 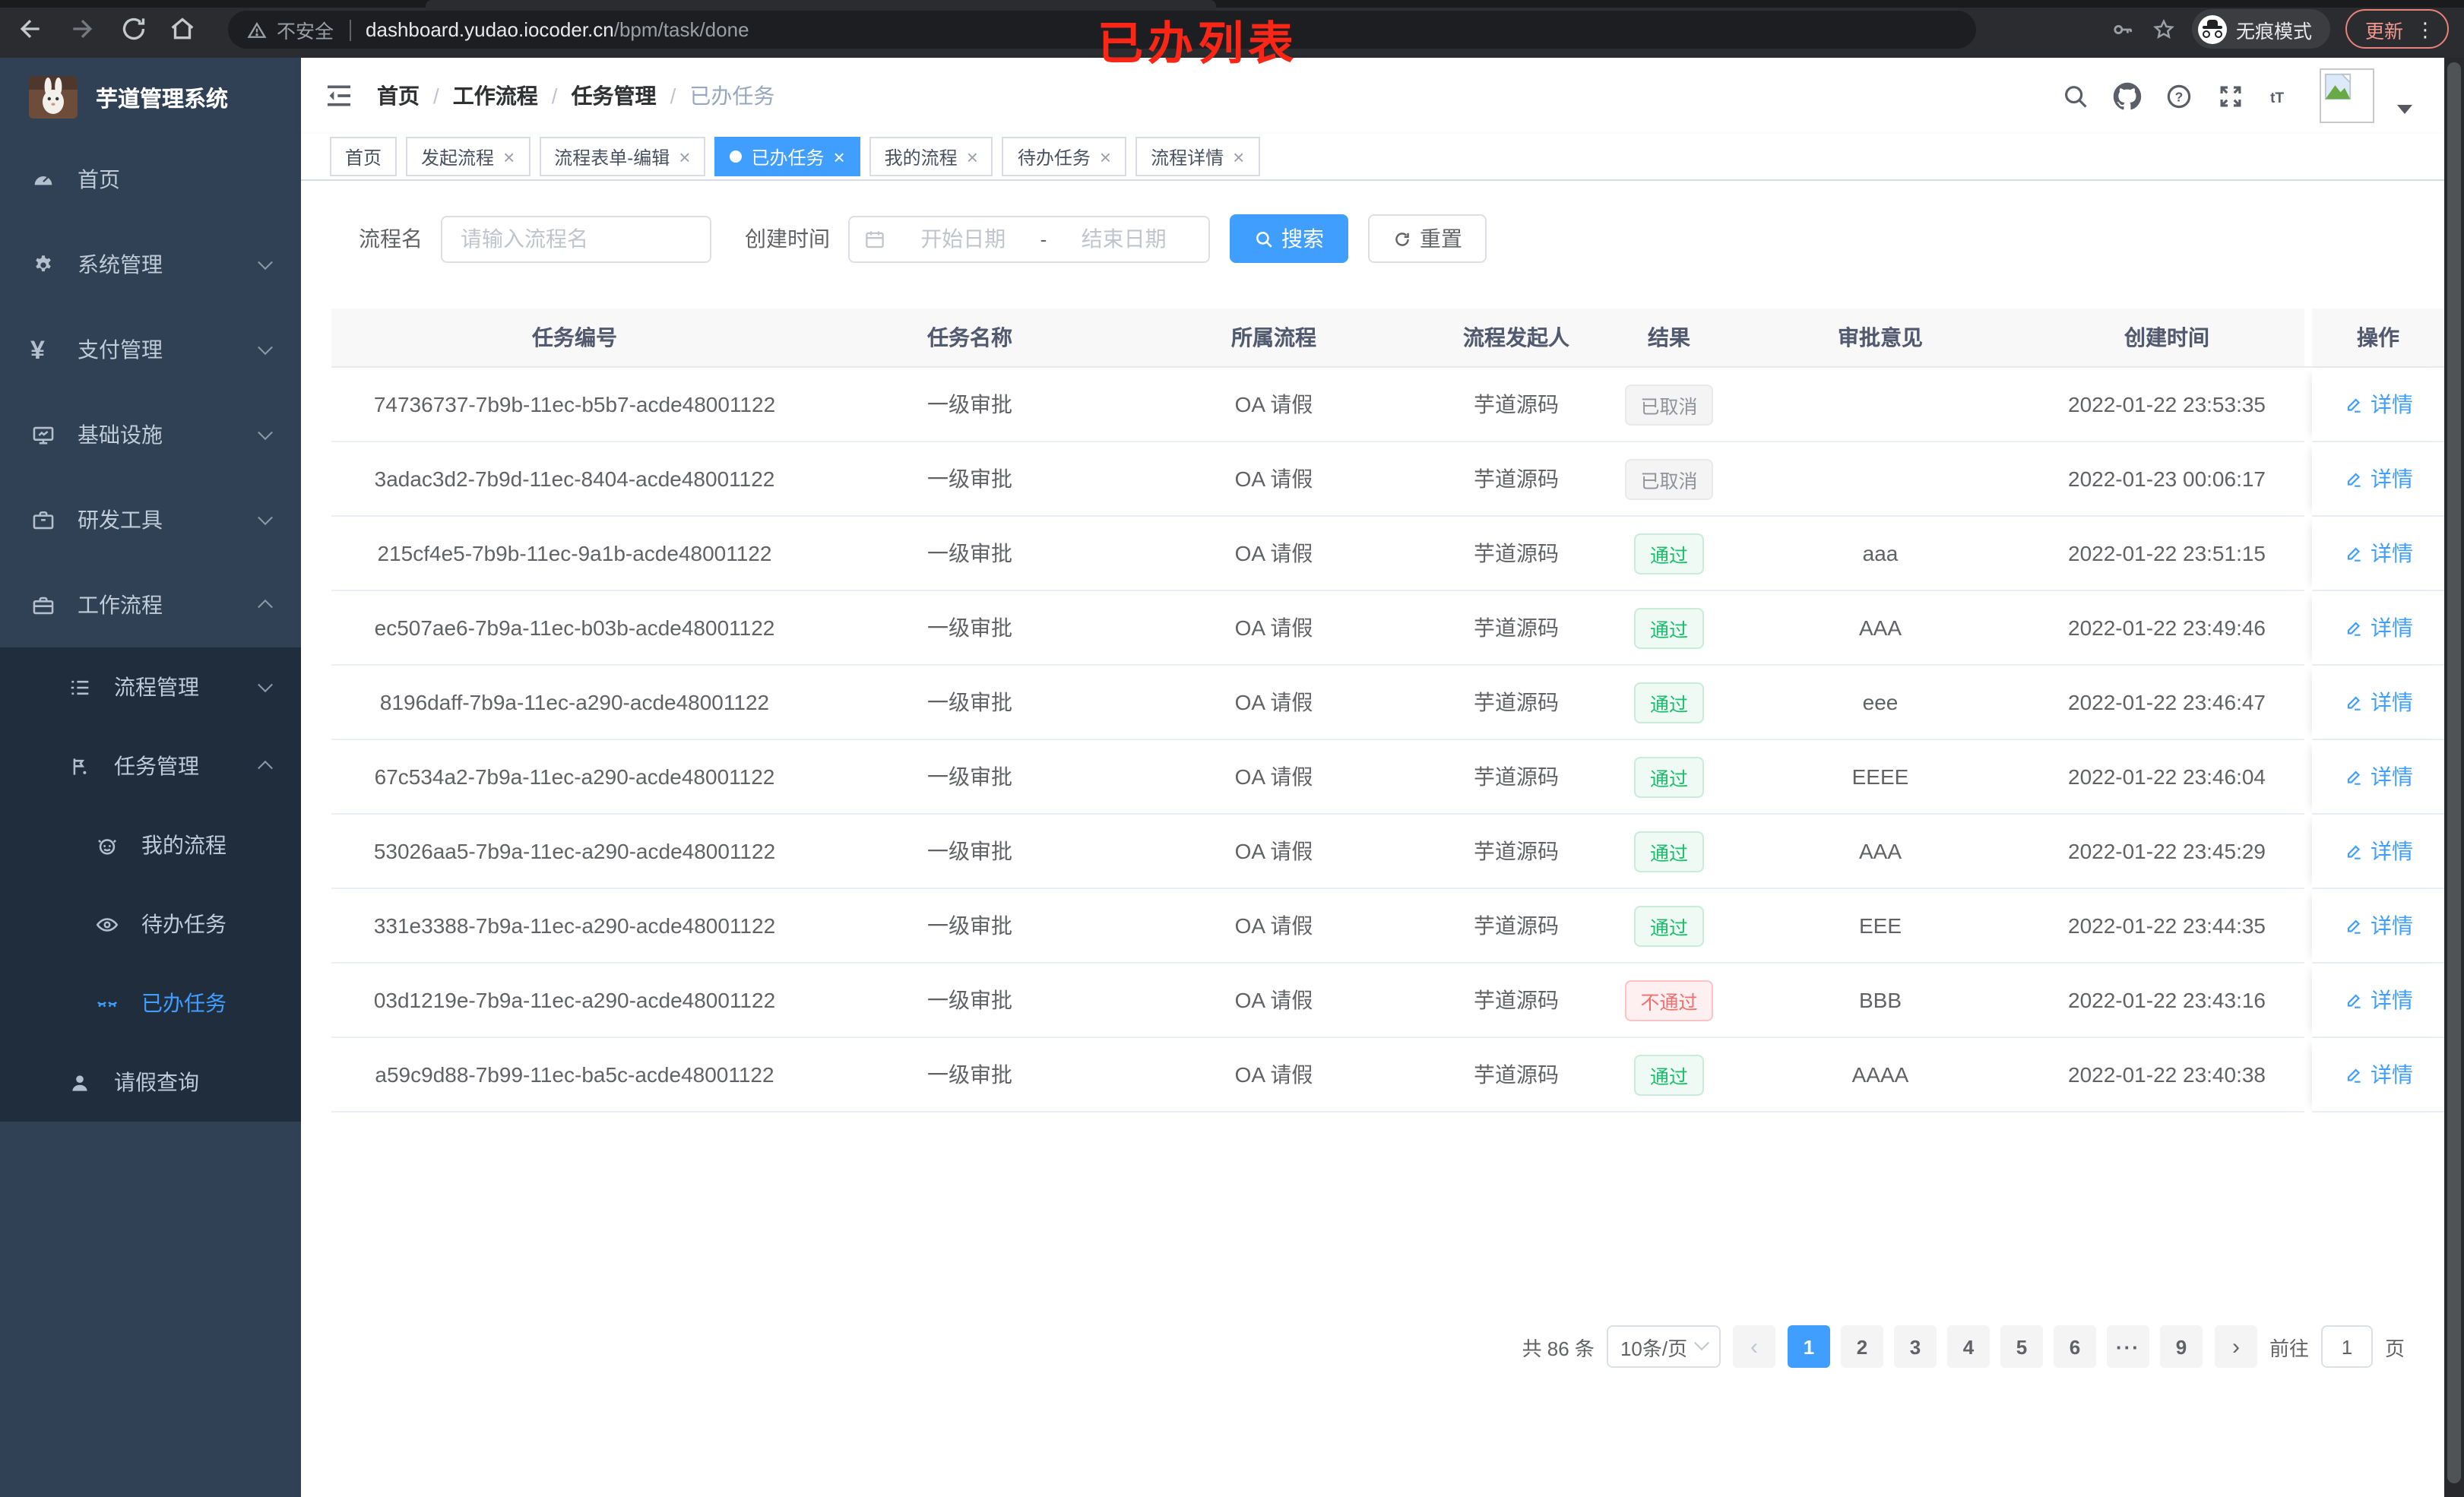 I want to click on total-count: 共 86 条, so click(x=1558, y=1348).